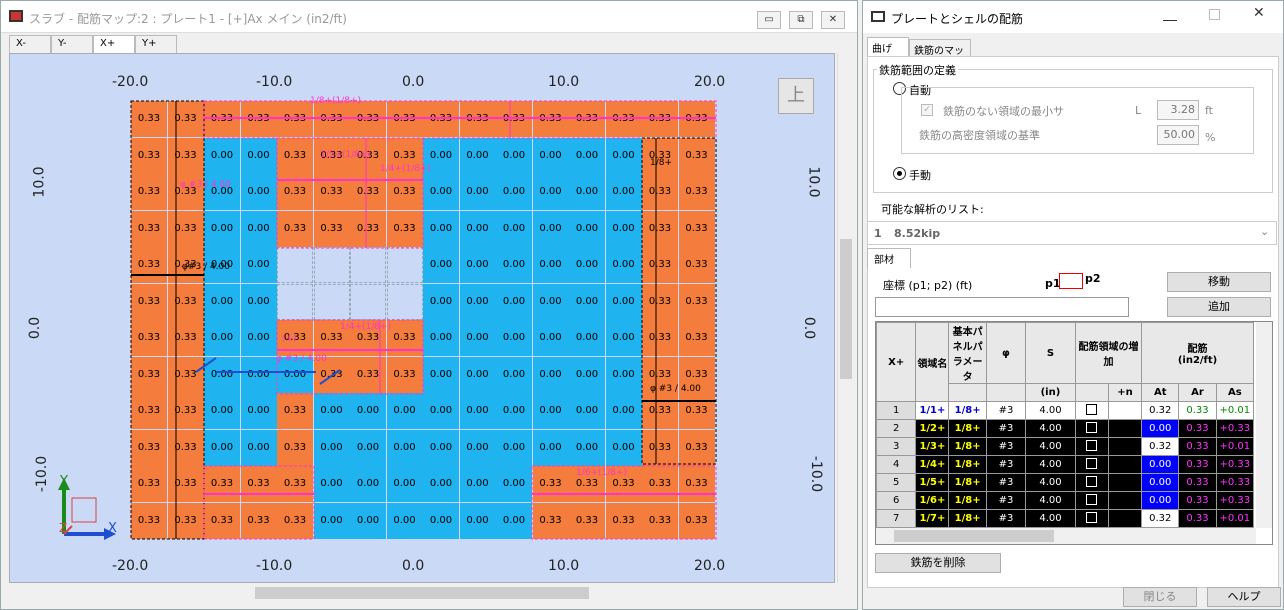 The height and width of the screenshot is (610, 1284). What do you see at coordinates (1077, 120) in the screenshot?
I see `auto-subgroup` at bounding box center [1077, 120].